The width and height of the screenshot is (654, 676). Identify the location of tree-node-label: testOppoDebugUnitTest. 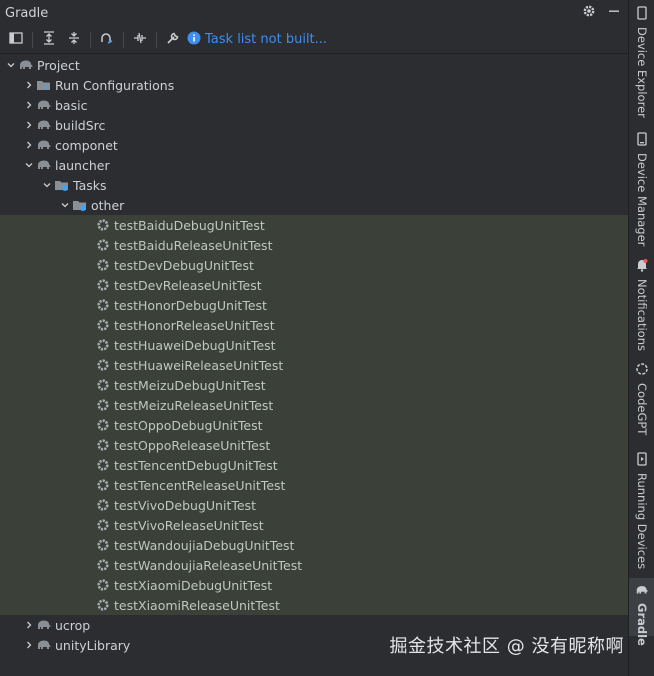
(188, 425).